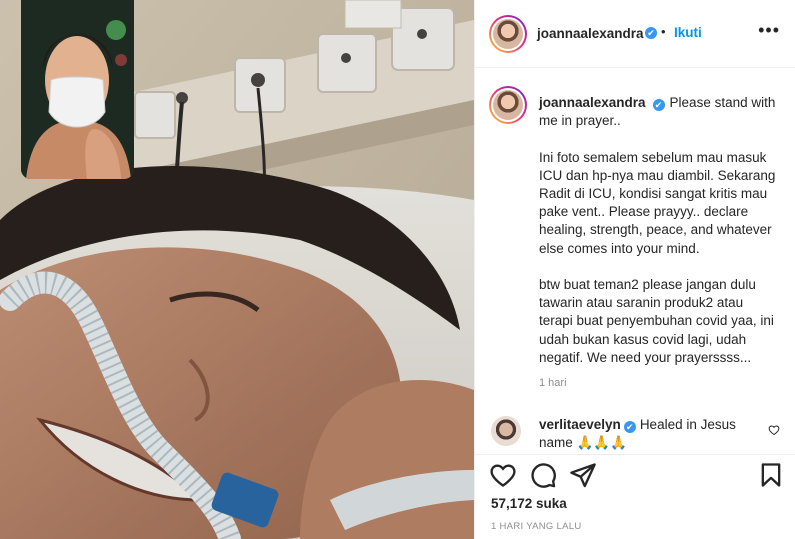 The image size is (795, 539). I want to click on post-header: joannaalexandra ✔ • Ikuti •••, so click(635, 34).